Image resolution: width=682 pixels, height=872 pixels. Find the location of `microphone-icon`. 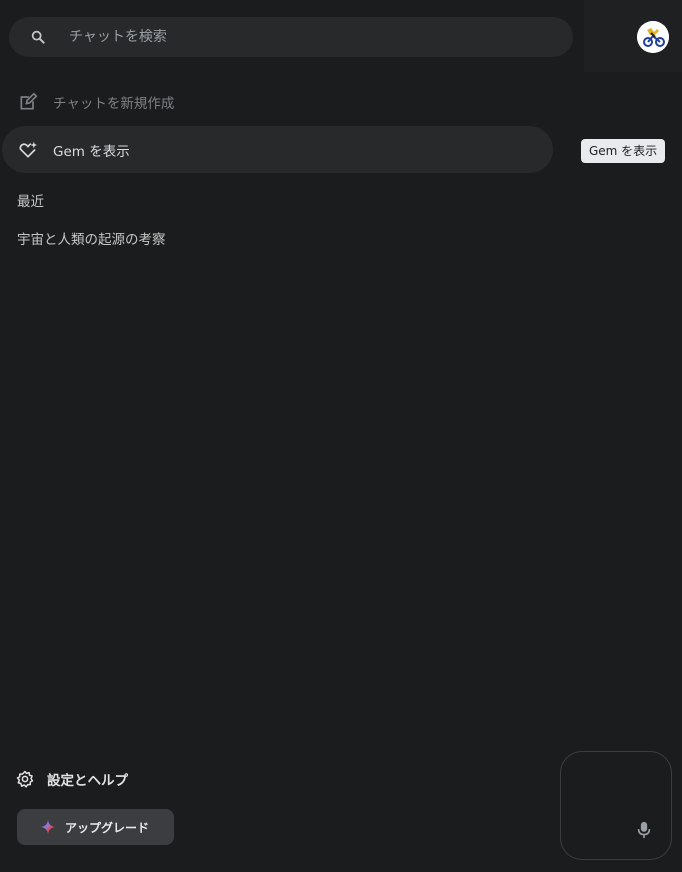

microphone-icon is located at coordinates (644, 830).